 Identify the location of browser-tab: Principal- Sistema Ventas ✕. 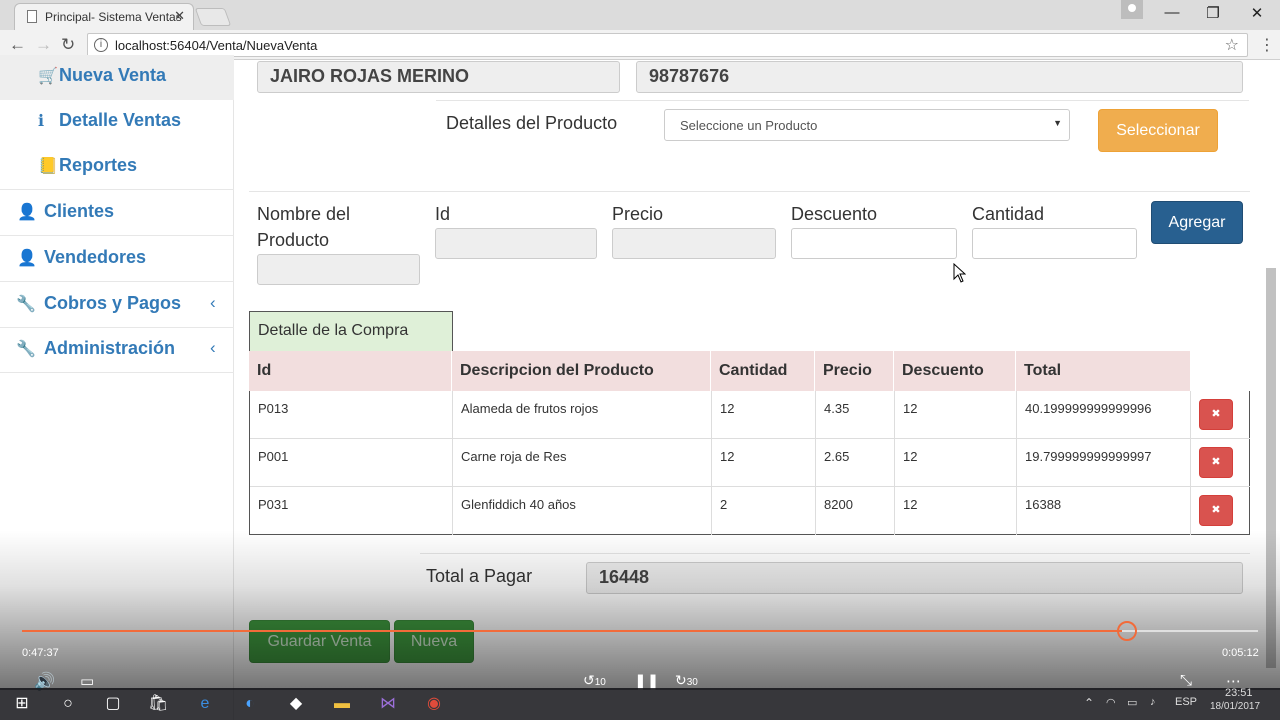
(104, 16).